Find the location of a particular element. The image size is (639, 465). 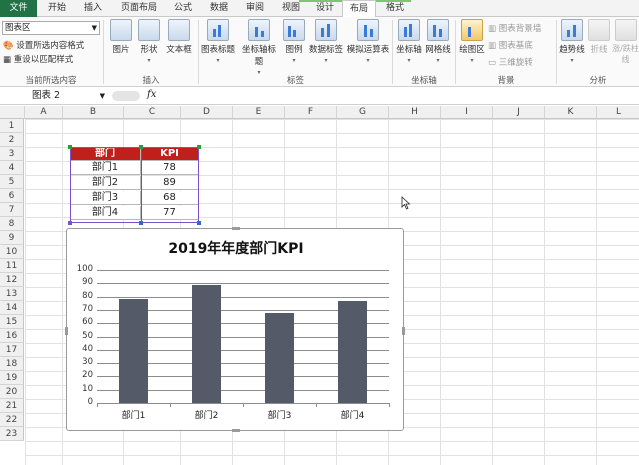

tab-data: 数据 is located at coordinates (219, 8).